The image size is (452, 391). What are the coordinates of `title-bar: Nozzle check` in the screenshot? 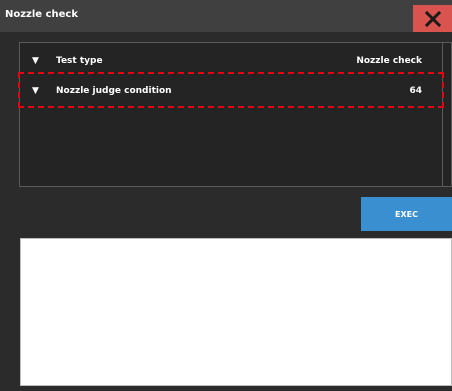 It's located at (226, 16).